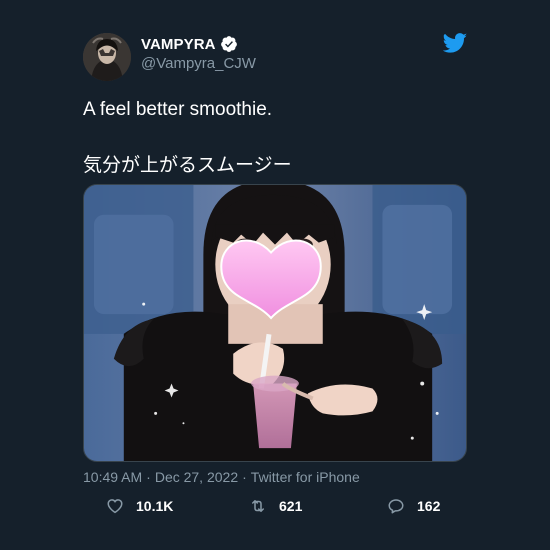  What do you see at coordinates (115, 506) in the screenshot?
I see `heart-icon` at bounding box center [115, 506].